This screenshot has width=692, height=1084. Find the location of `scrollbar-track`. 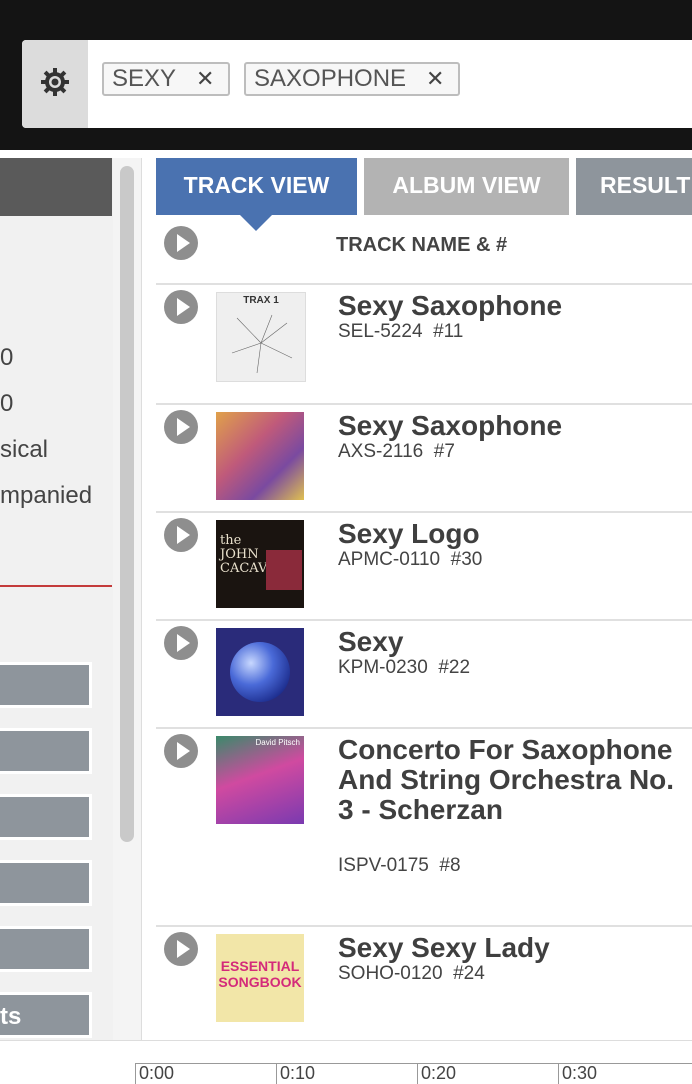

scrollbar-track is located at coordinates (127, 599).